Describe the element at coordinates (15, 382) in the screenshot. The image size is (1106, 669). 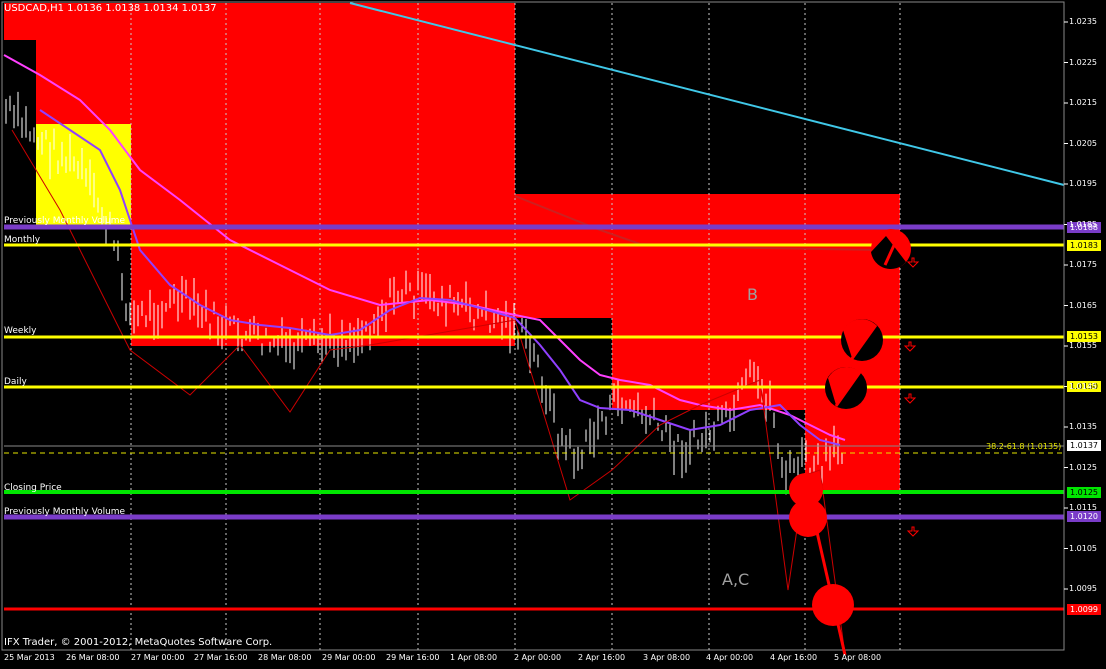
I see `label-daily: Daily` at that location.